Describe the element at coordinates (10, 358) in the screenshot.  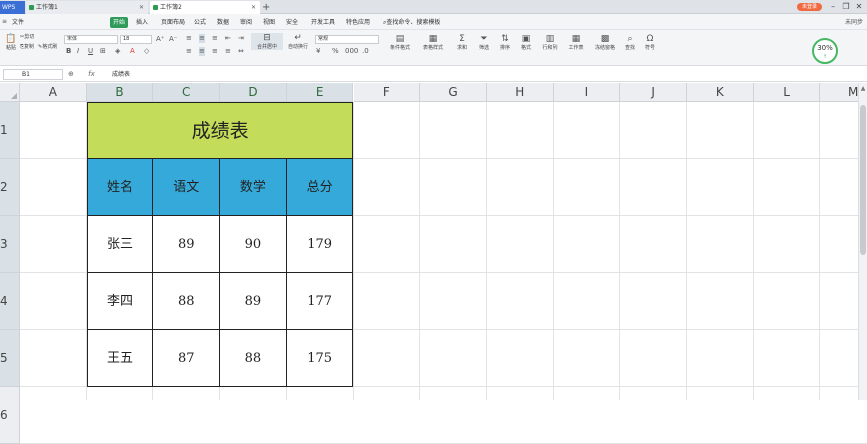
I see `row-header: 5` at that location.